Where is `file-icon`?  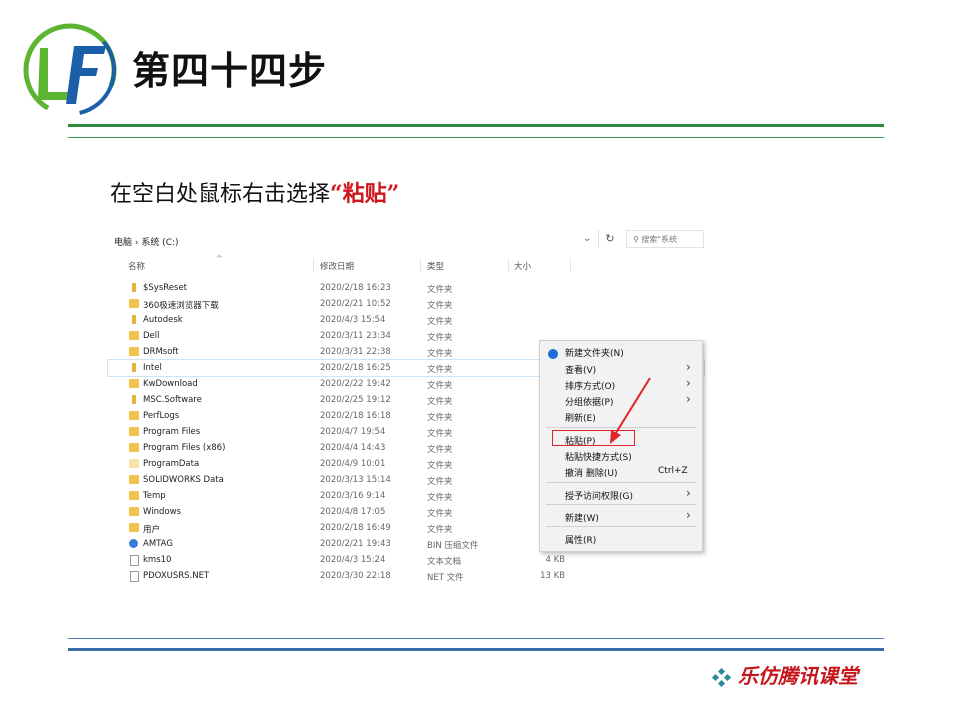 file-icon is located at coordinates (134, 576).